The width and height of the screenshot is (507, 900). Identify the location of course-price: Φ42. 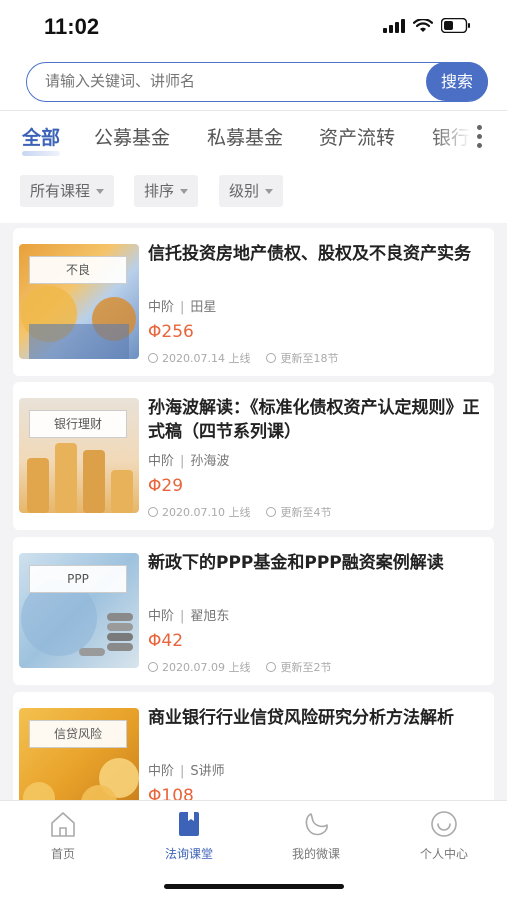
(166, 641).